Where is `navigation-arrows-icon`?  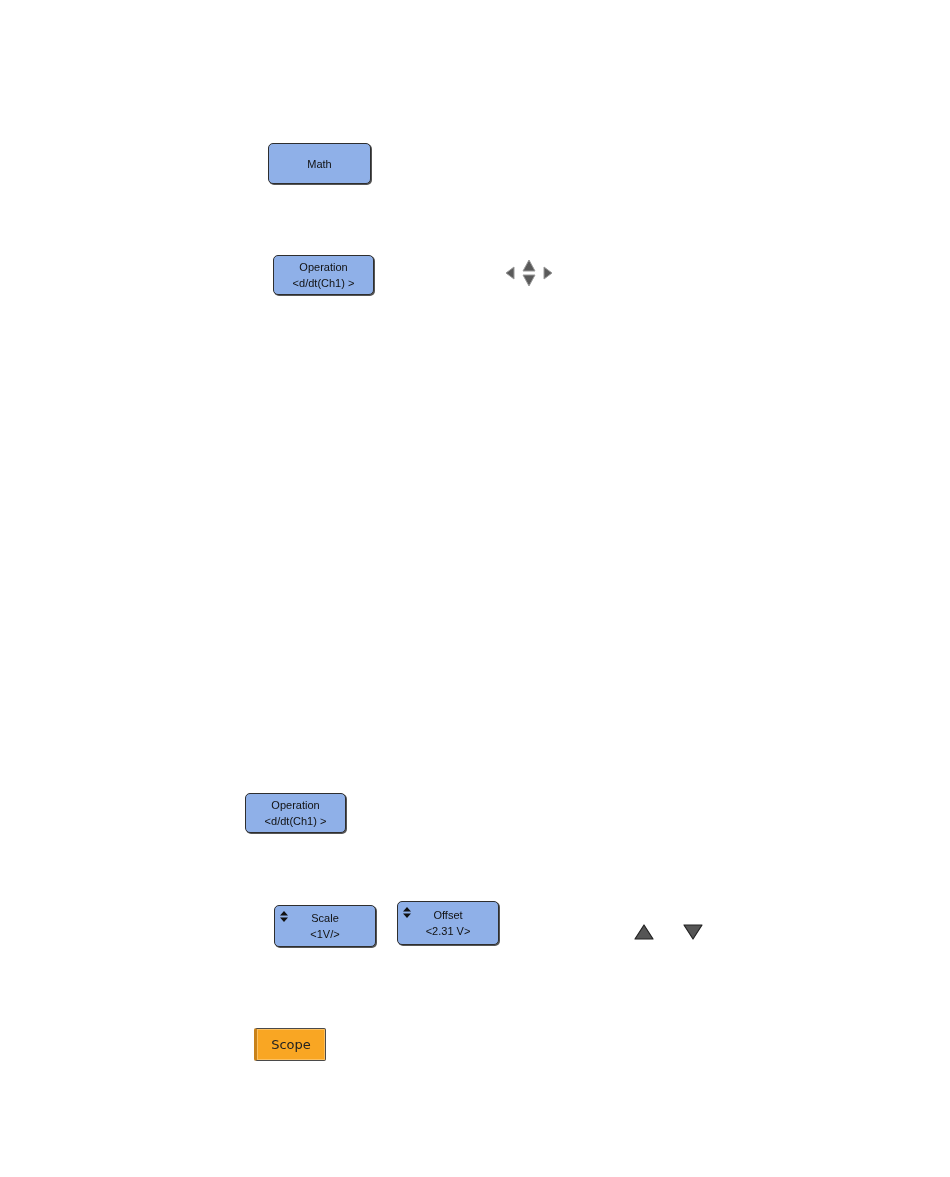 navigation-arrows-icon is located at coordinates (529, 273).